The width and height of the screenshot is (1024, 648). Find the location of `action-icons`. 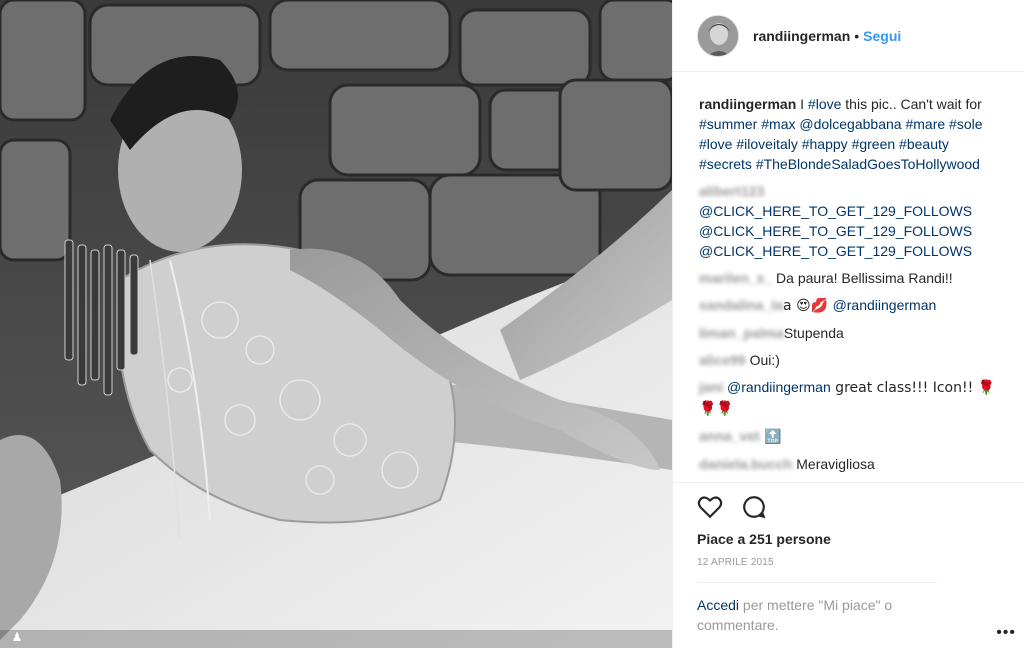

action-icons is located at coordinates (848, 503).